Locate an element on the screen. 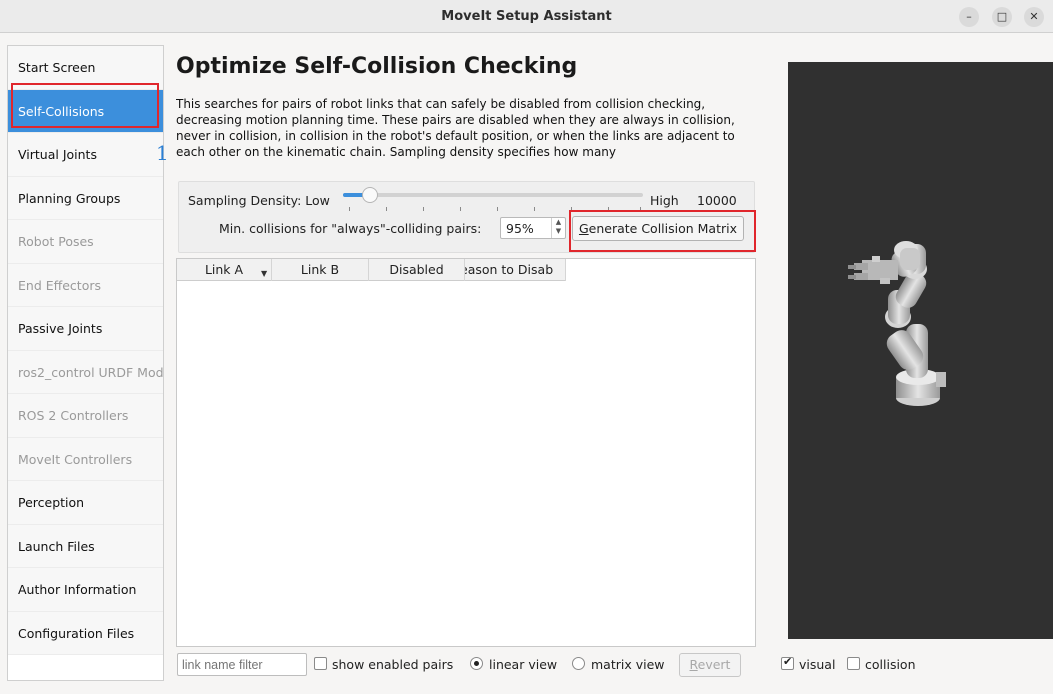  matrix-view-label: matrix view is located at coordinates (628, 664).